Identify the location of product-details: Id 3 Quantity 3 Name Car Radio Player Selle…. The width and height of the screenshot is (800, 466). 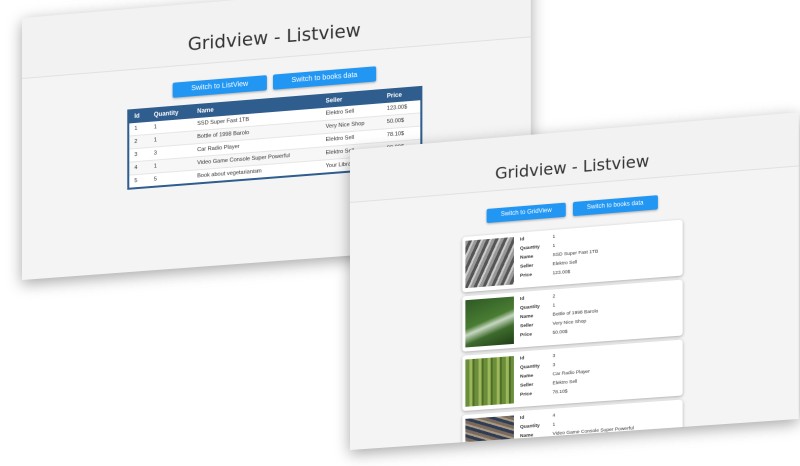
(592, 374).